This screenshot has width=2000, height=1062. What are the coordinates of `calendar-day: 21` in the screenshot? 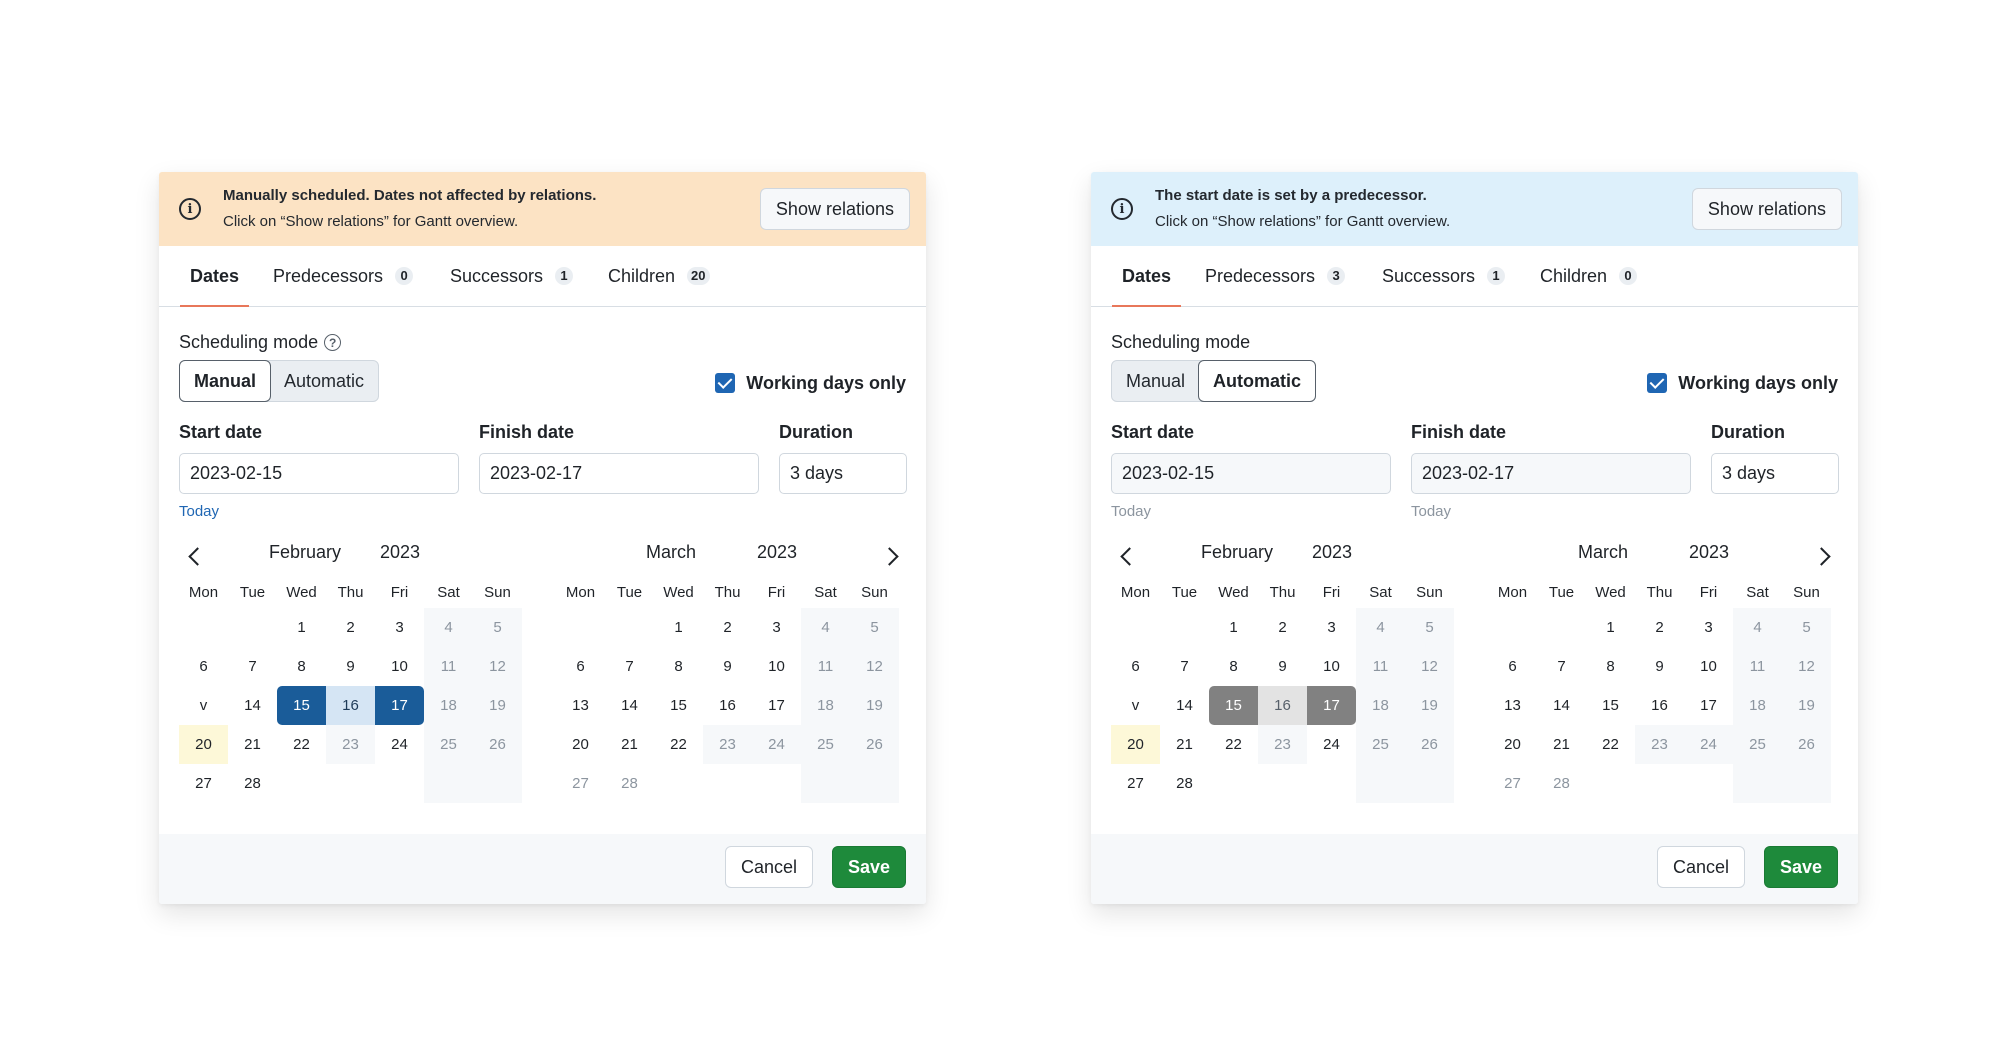 It's located at (1184, 744).